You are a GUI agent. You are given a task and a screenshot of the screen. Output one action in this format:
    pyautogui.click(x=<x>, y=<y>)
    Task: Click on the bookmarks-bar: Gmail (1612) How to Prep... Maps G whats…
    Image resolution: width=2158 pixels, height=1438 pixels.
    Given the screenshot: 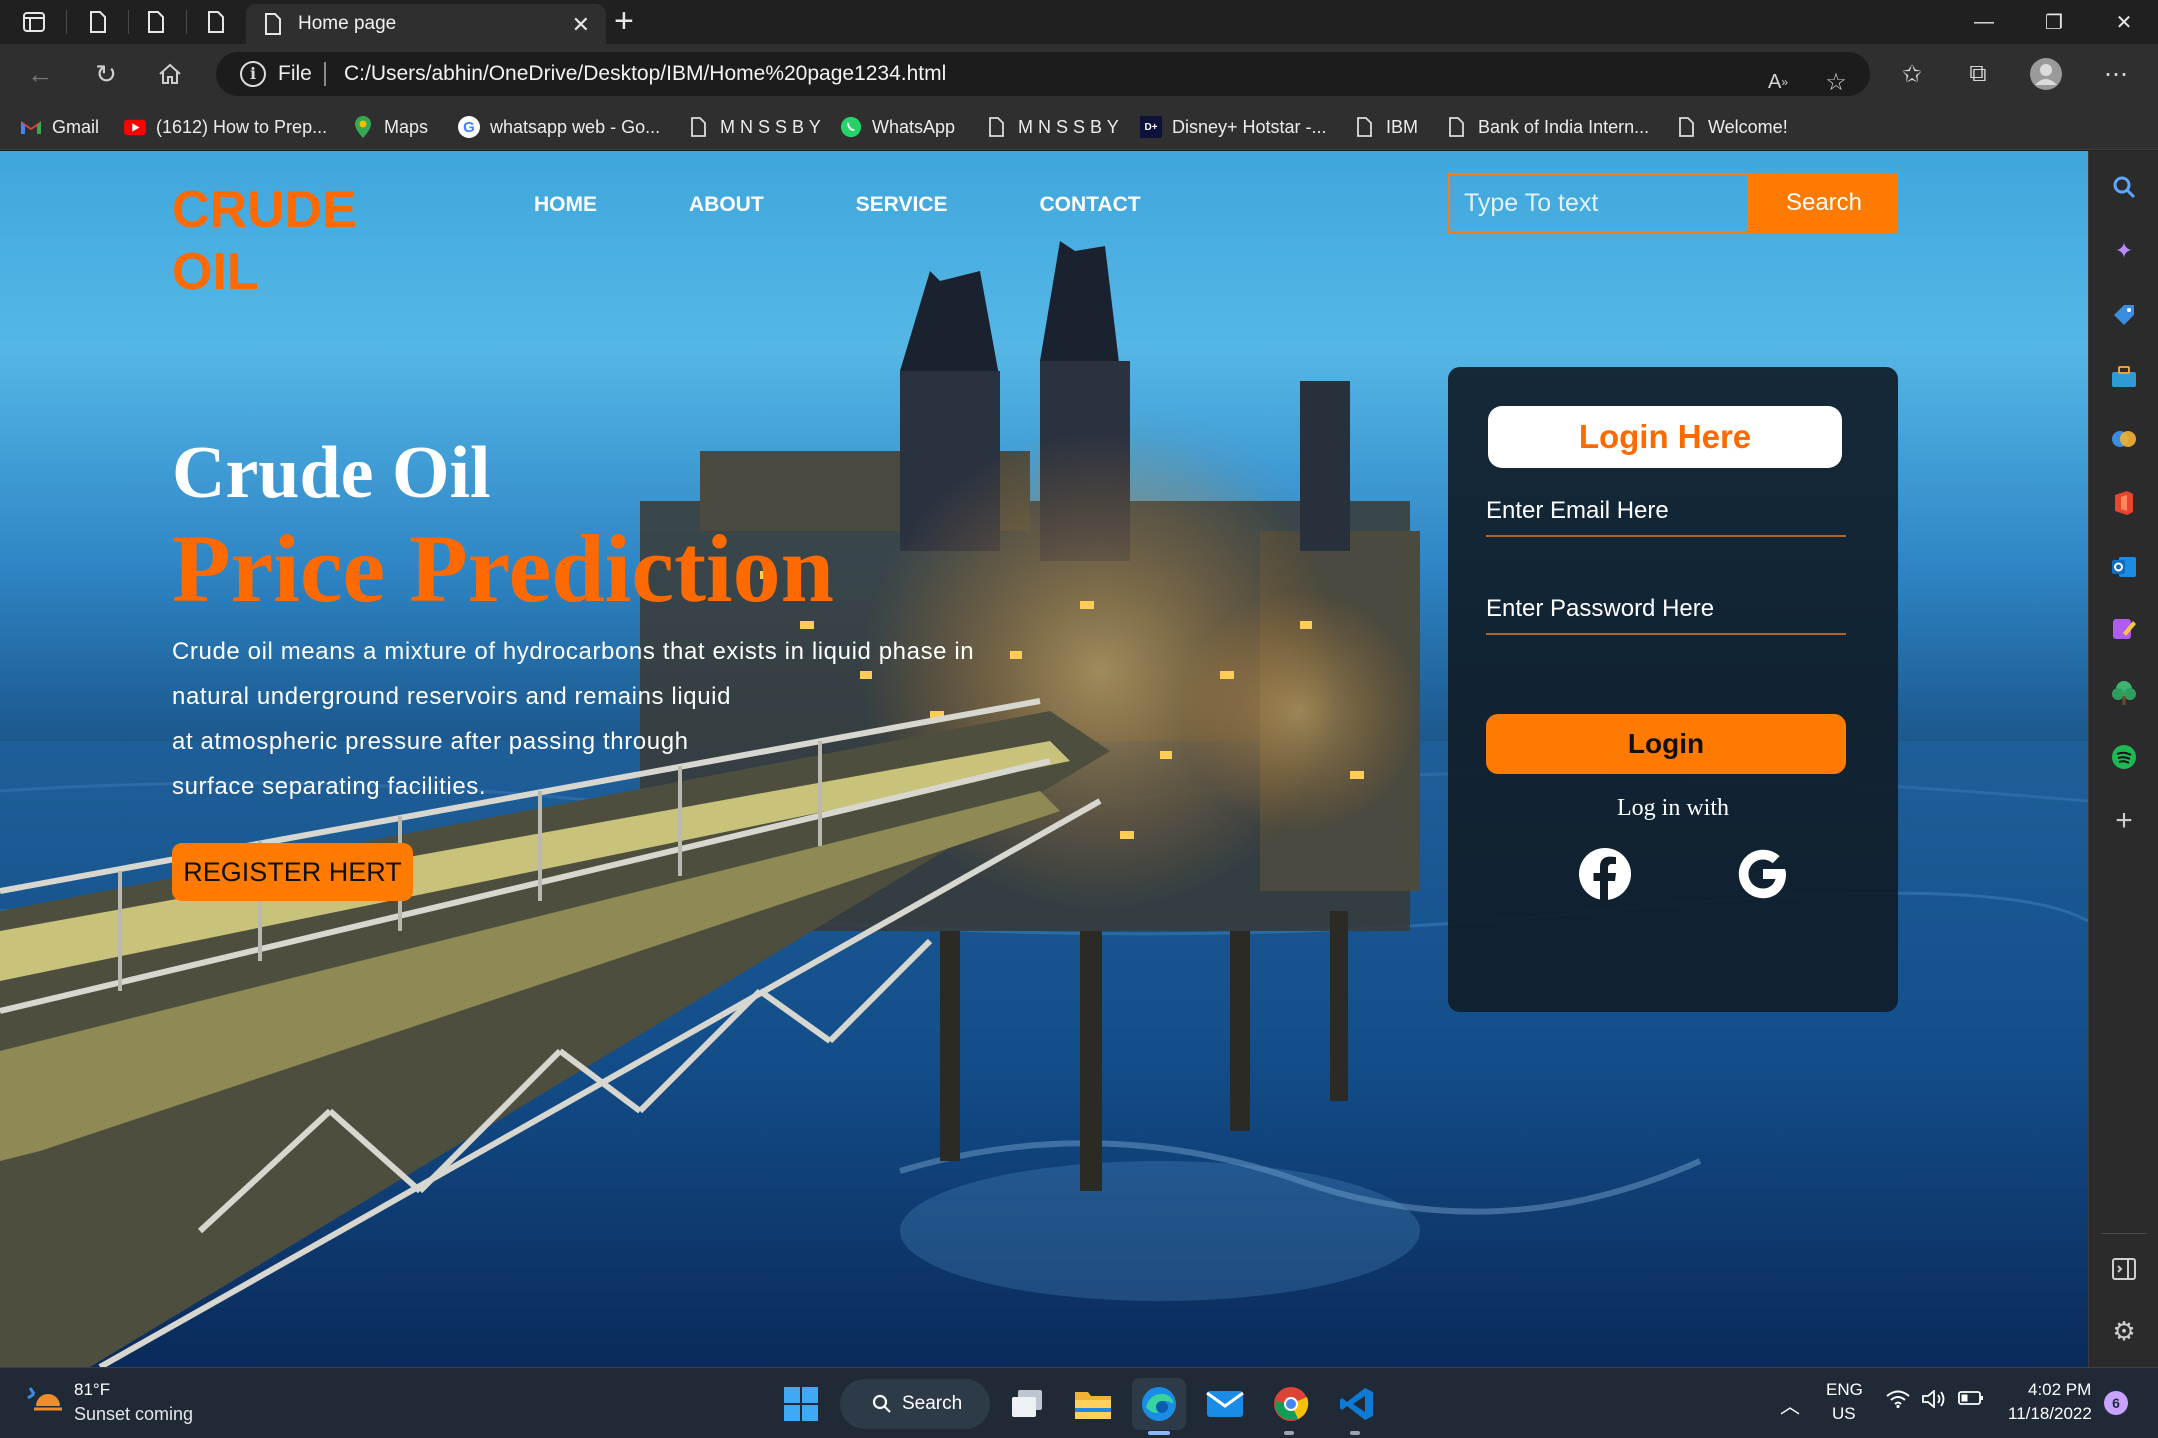 What is the action you would take?
    pyautogui.click(x=1079, y=127)
    